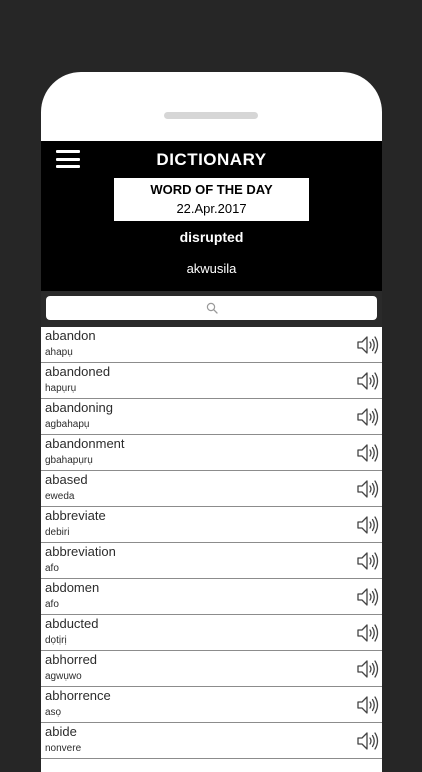  I want to click on entry-translation: nonvere, so click(63, 748).